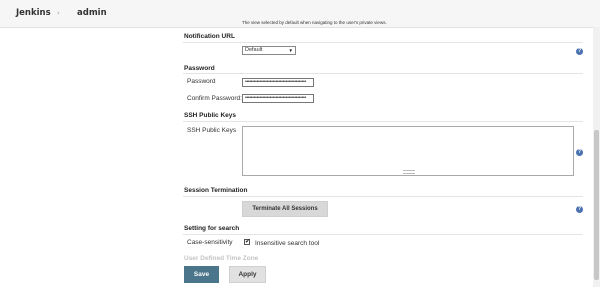 The image size is (600, 287). What do you see at coordinates (221, 258) in the screenshot?
I see `time-zone-heading: User Defined Time Zone` at bounding box center [221, 258].